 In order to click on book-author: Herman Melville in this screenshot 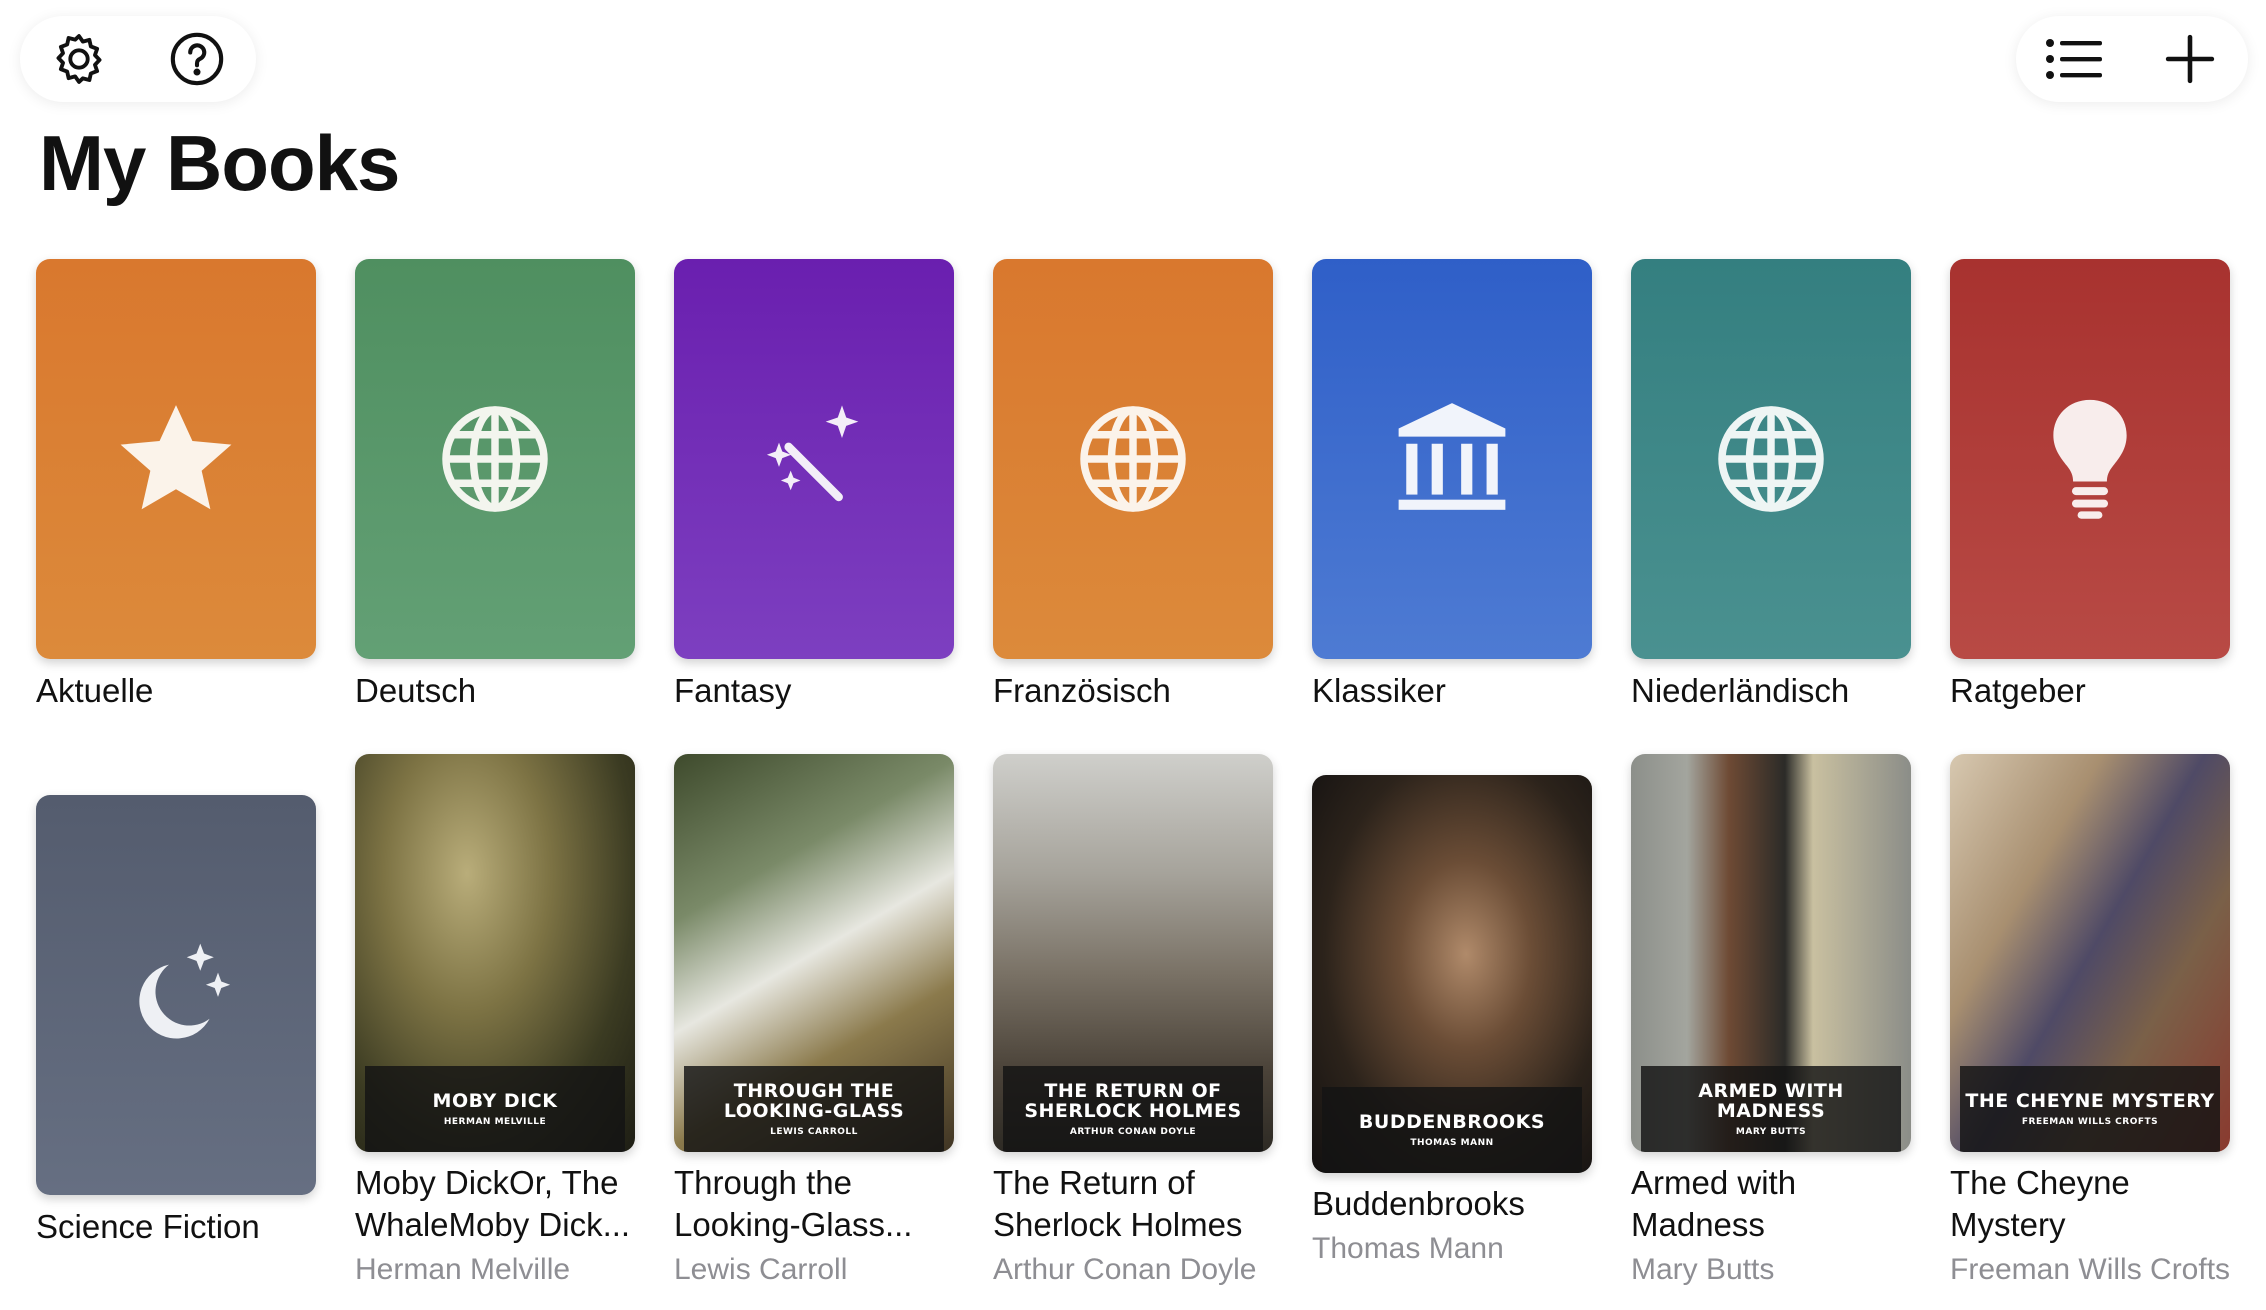, I will do `click(463, 1269)`.